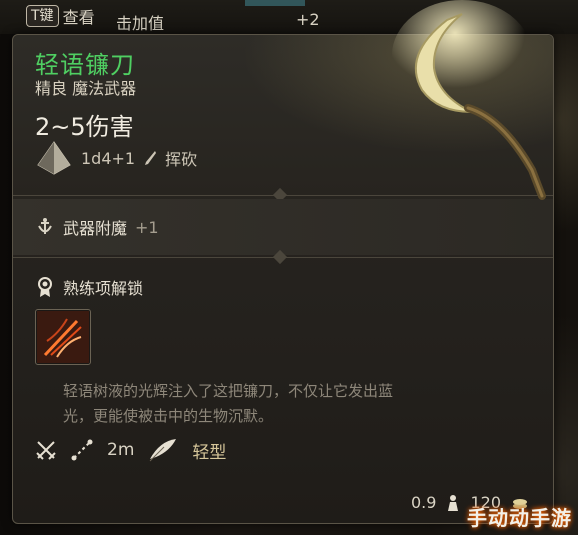  I want to click on watermark-logo: 手动动手游, so click(519, 518).